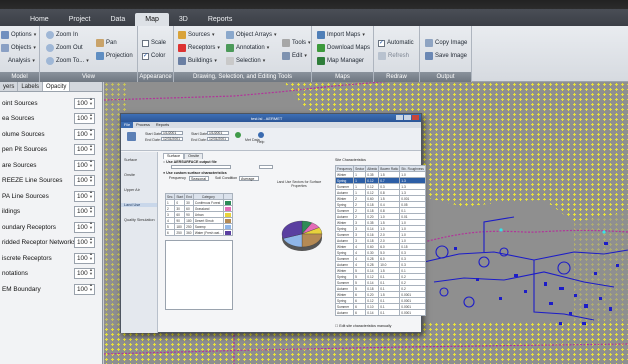 Image resolution: width=628 pixels, height=364 pixels. What do you see at coordinates (218, 139) in the screenshot?
I see `end-date-field-2: 12/31/2001` at bounding box center [218, 139].